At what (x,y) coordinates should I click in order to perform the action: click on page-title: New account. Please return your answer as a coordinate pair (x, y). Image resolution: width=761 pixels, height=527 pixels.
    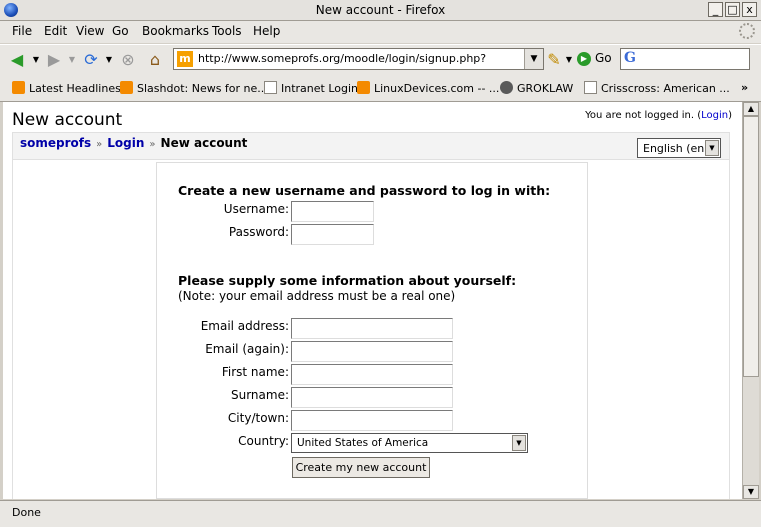
    Looking at the image, I should click on (67, 120).